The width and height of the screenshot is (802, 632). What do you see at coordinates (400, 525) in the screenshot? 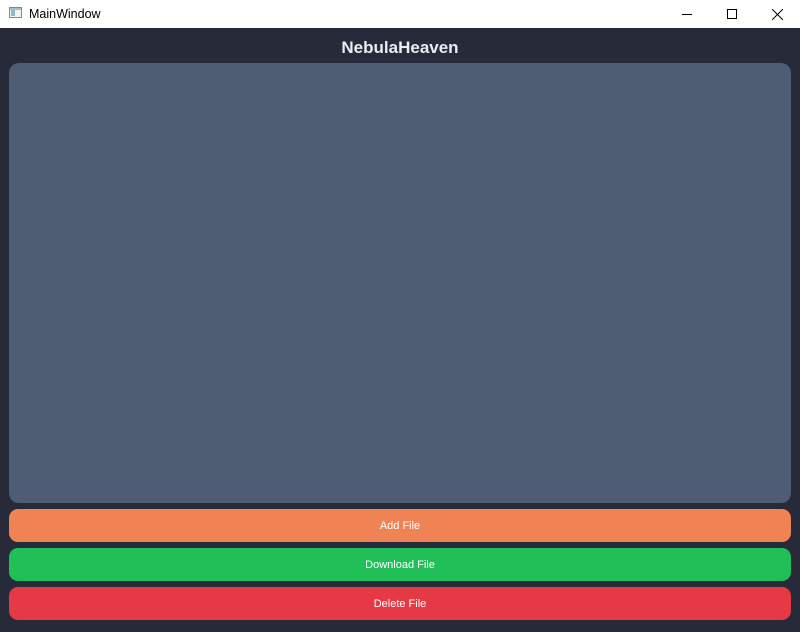
I see `add-file-button: Add File` at bounding box center [400, 525].